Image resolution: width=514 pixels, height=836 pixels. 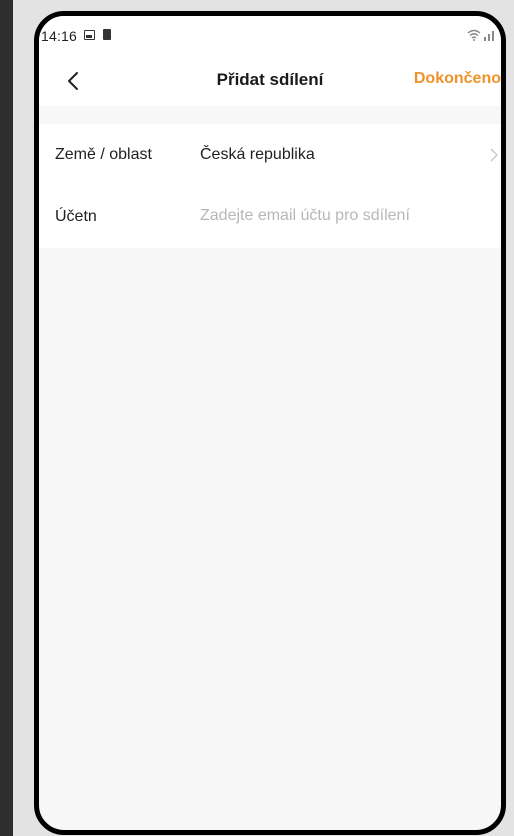 I want to click on wifi-icon, so click(x=474, y=35).